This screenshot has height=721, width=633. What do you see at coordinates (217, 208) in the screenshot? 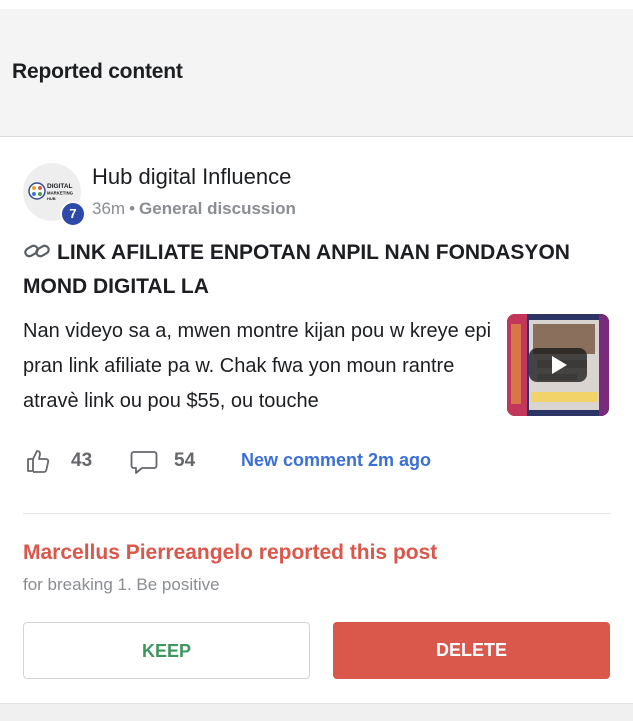
I see `post-category: General discussion` at bounding box center [217, 208].